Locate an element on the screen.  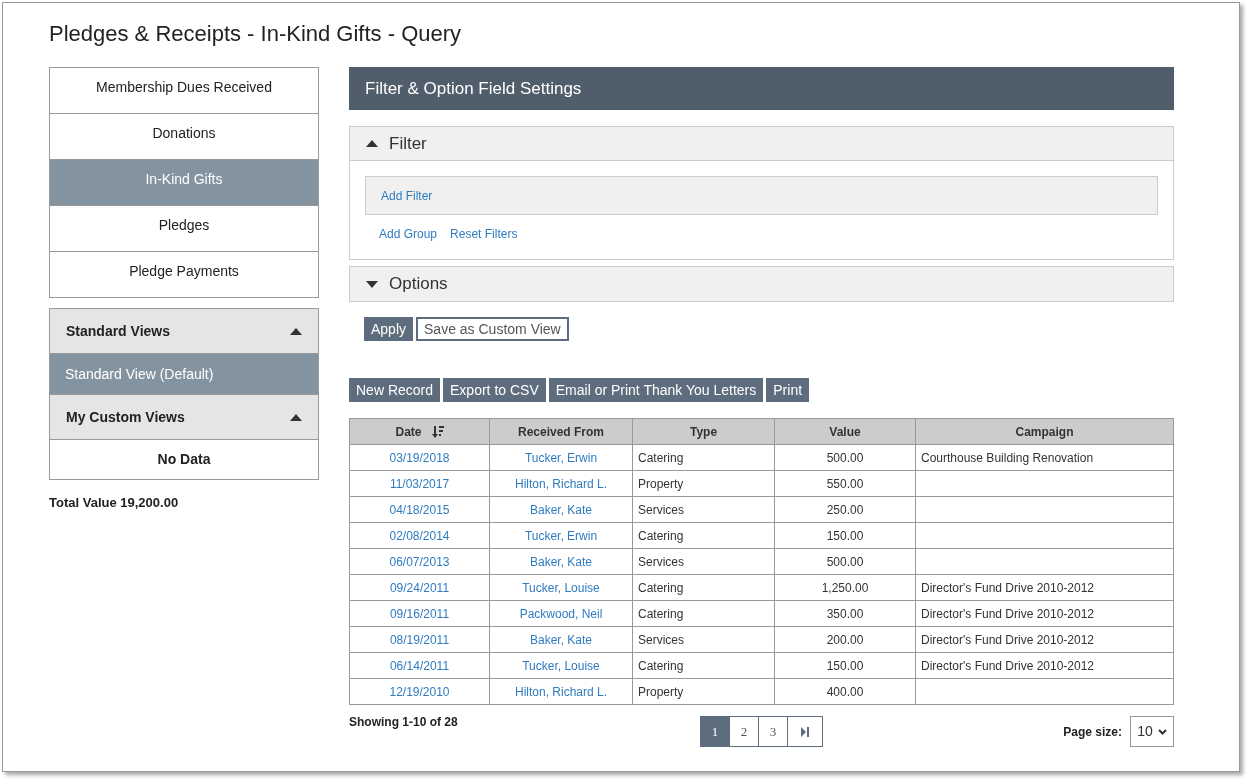
page-title: Pledges & Receipts - In-Kind Gifts - Query is located at coordinates (256, 34).